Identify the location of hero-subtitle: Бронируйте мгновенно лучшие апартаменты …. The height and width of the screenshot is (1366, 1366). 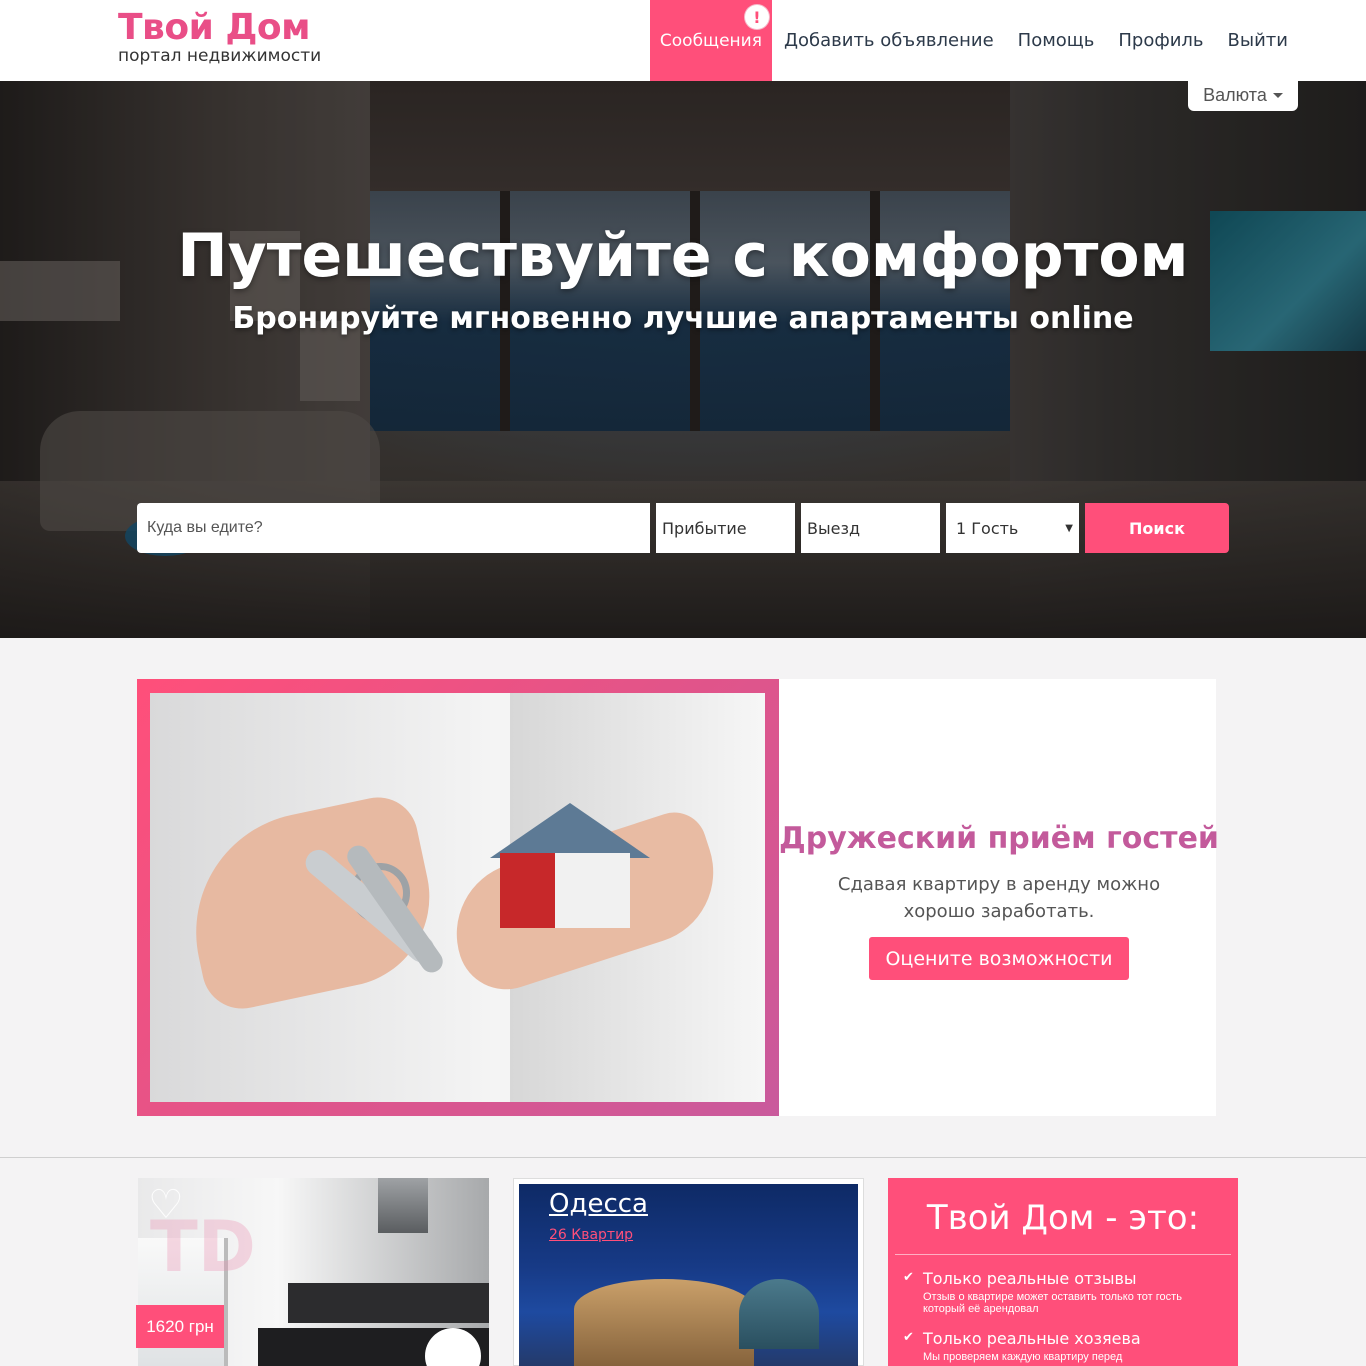
(683, 318).